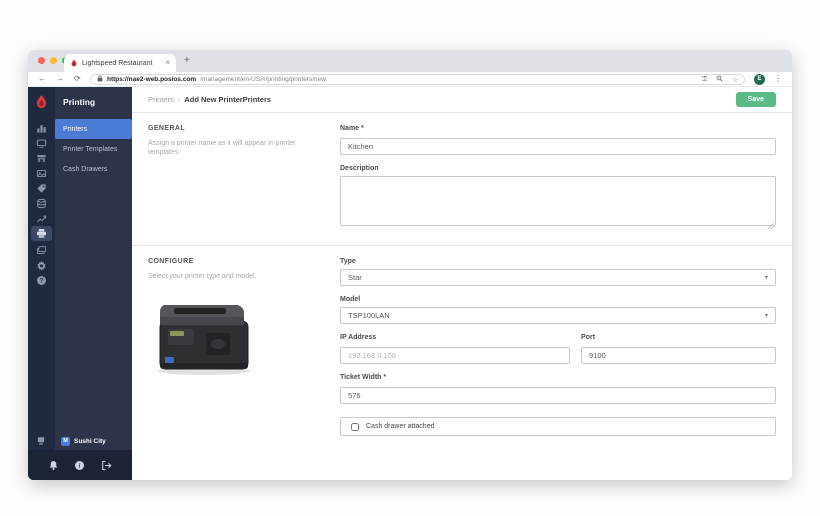 The width and height of the screenshot is (820, 516). What do you see at coordinates (41, 218) in the screenshot?
I see `trend-chart-icon` at bounding box center [41, 218].